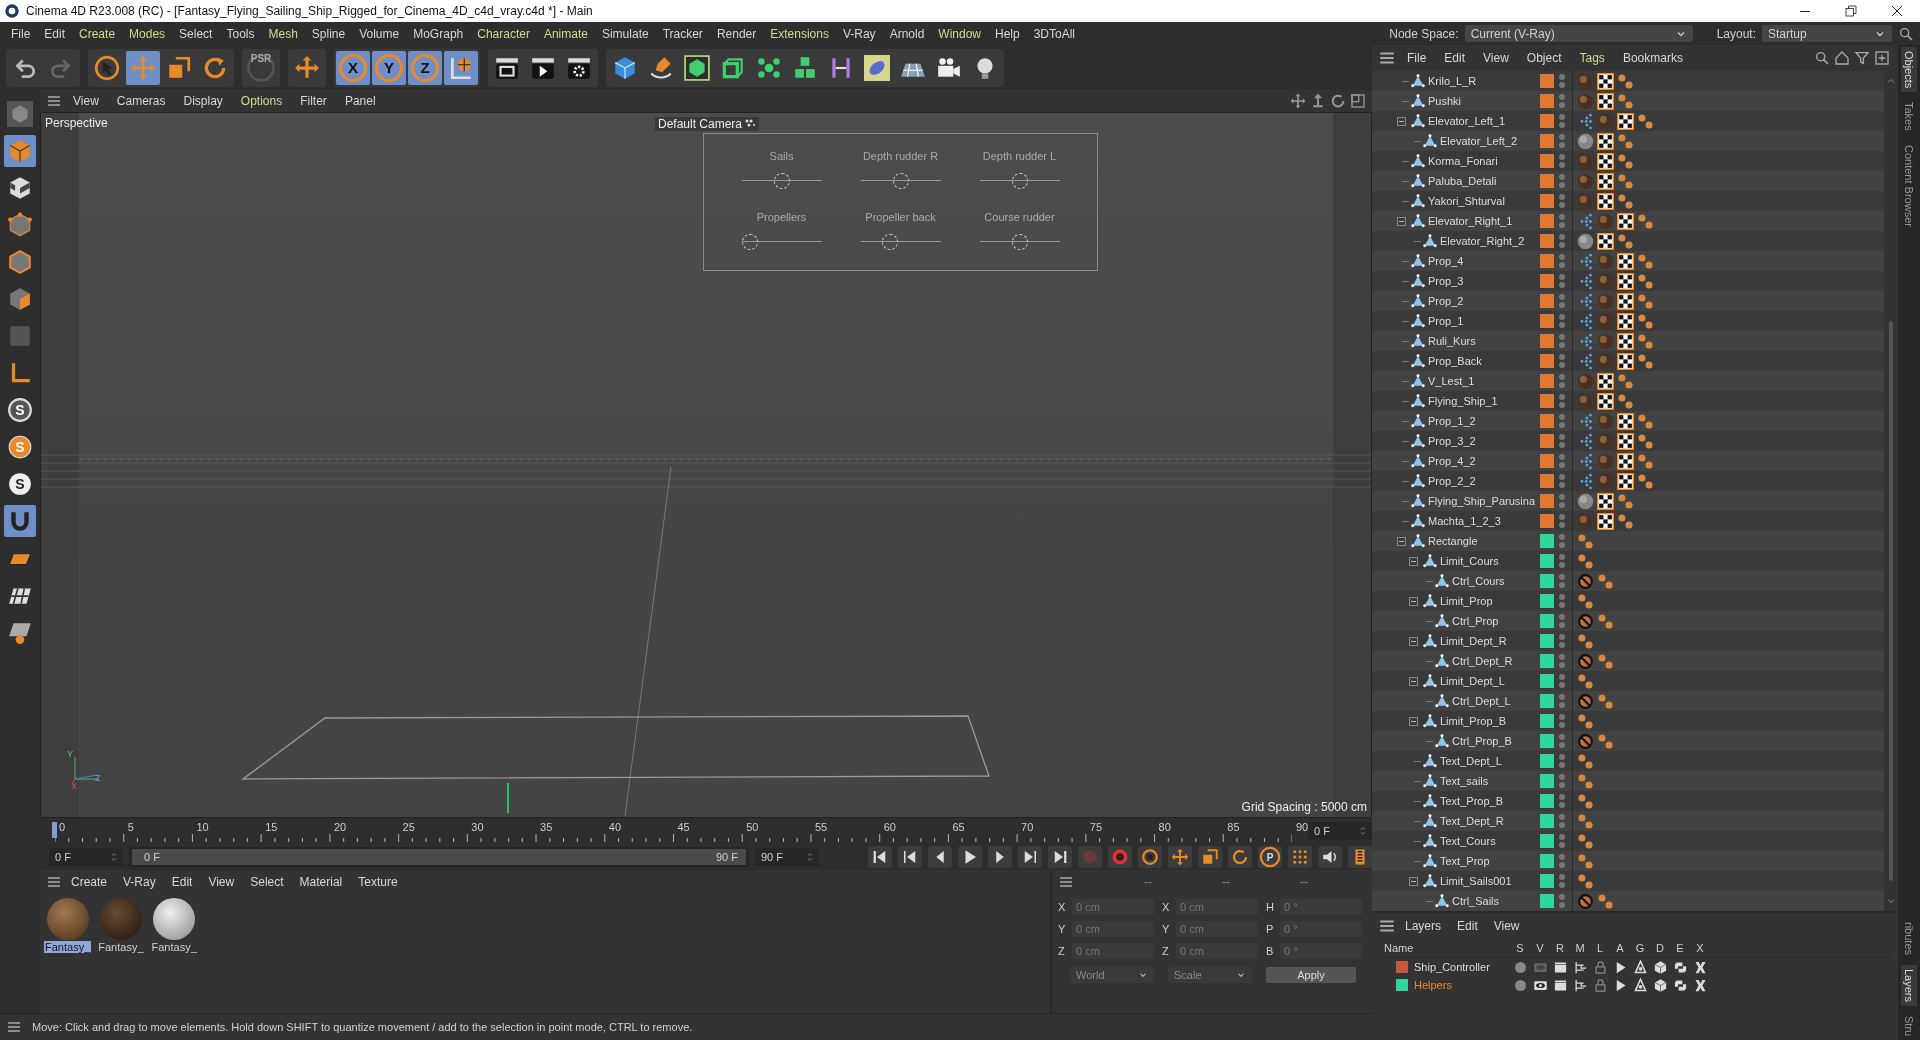 Image resolution: width=1920 pixels, height=1040 pixels. I want to click on object-name: Limit_Dept_L, so click(1472, 681).